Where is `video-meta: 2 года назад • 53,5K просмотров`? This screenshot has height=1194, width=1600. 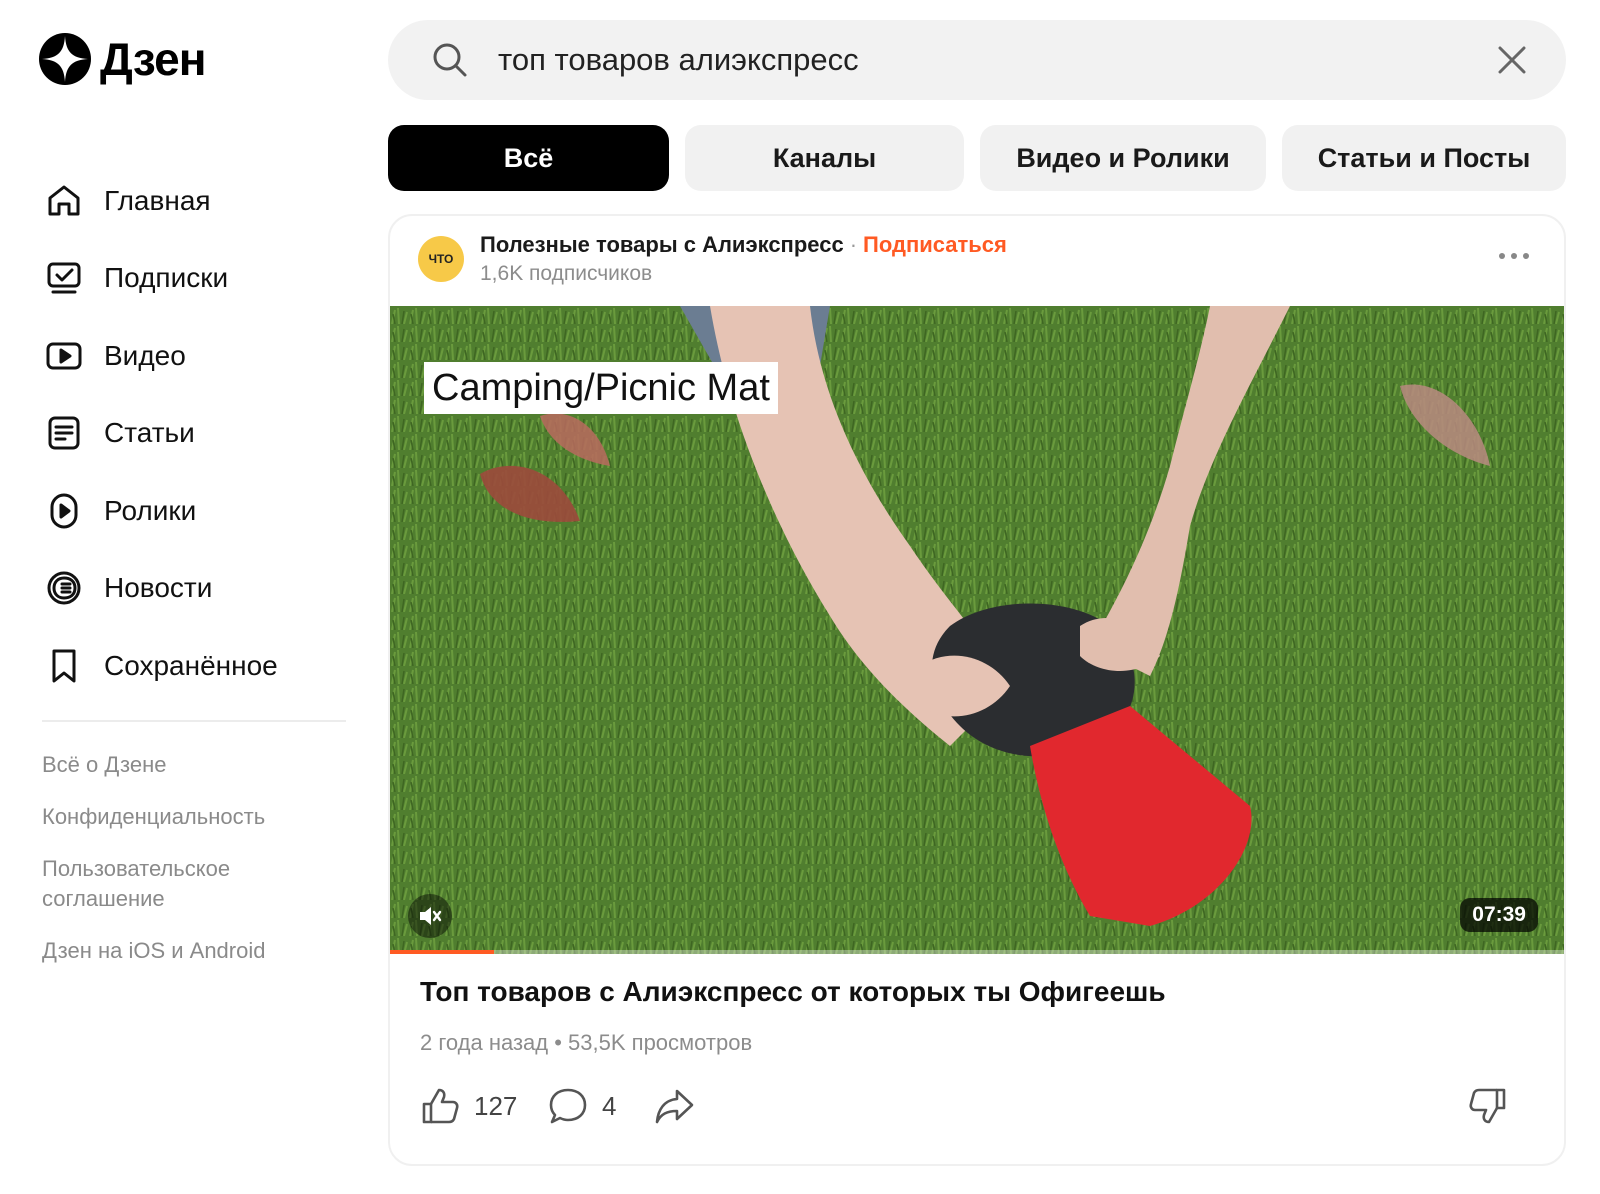 video-meta: 2 года назад • 53,5K просмотров is located at coordinates (586, 1042).